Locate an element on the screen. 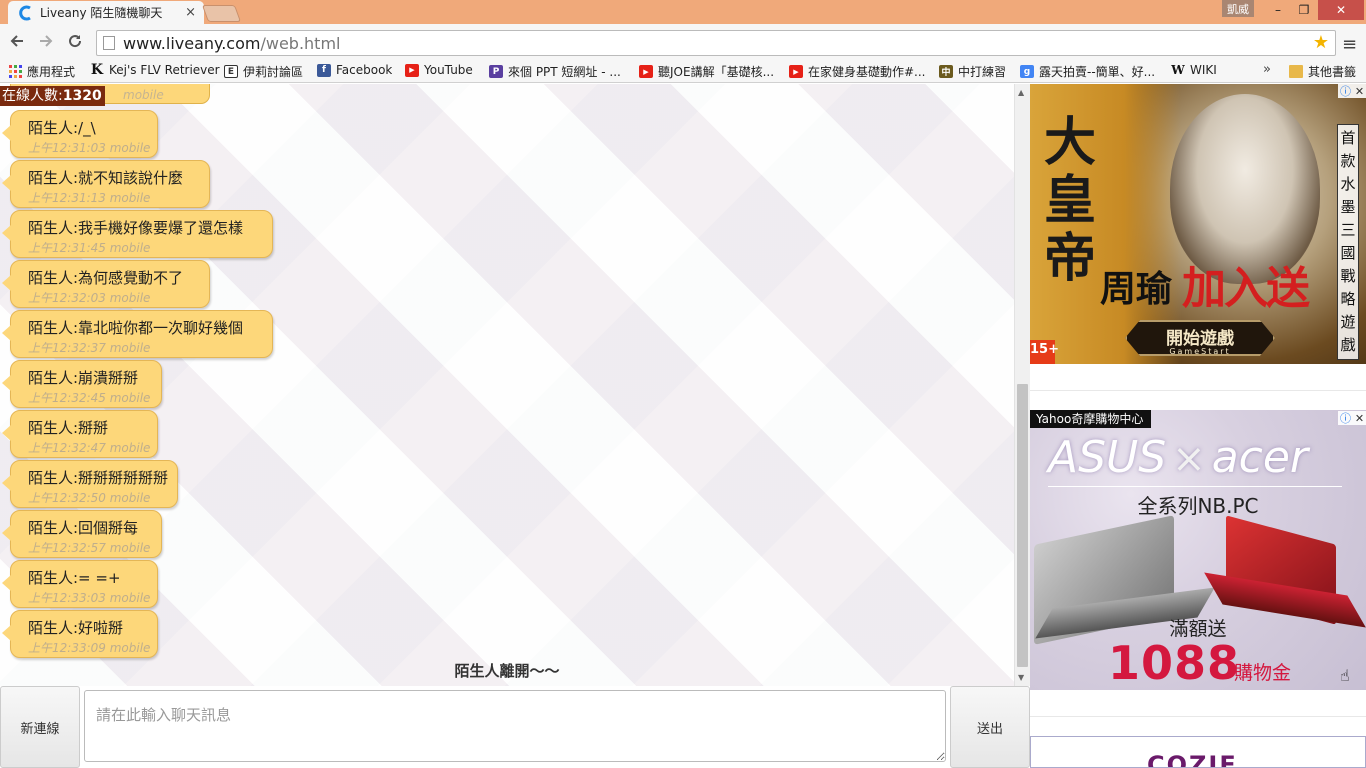 The width and height of the screenshot is (1366, 768). reload-icon is located at coordinates (75, 41).